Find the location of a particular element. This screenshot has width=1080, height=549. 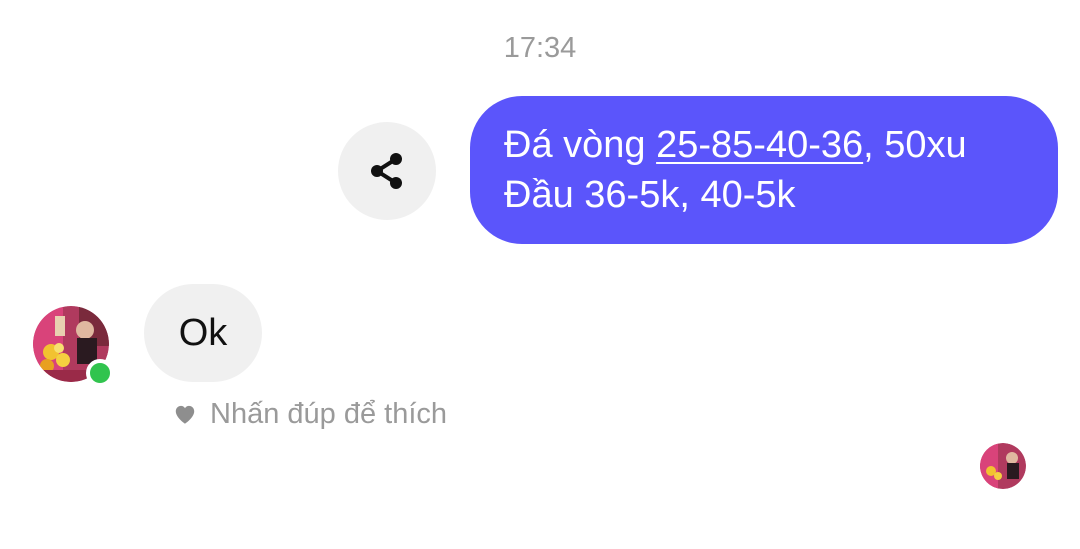

phone-number-link: 25-85-40-36 is located at coordinates (759, 145).